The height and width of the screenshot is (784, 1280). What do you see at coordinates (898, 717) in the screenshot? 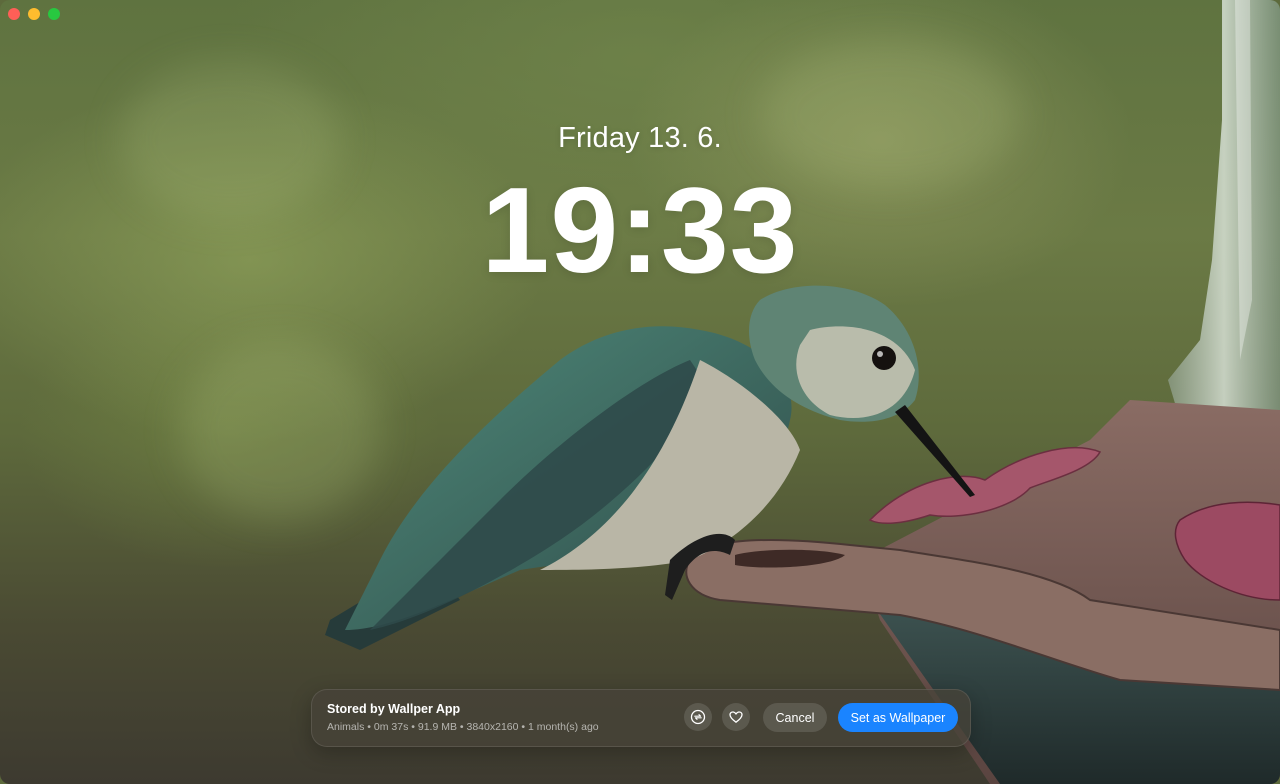
I see `set-as-wallpaper-button: Set as Wallpaper` at bounding box center [898, 717].